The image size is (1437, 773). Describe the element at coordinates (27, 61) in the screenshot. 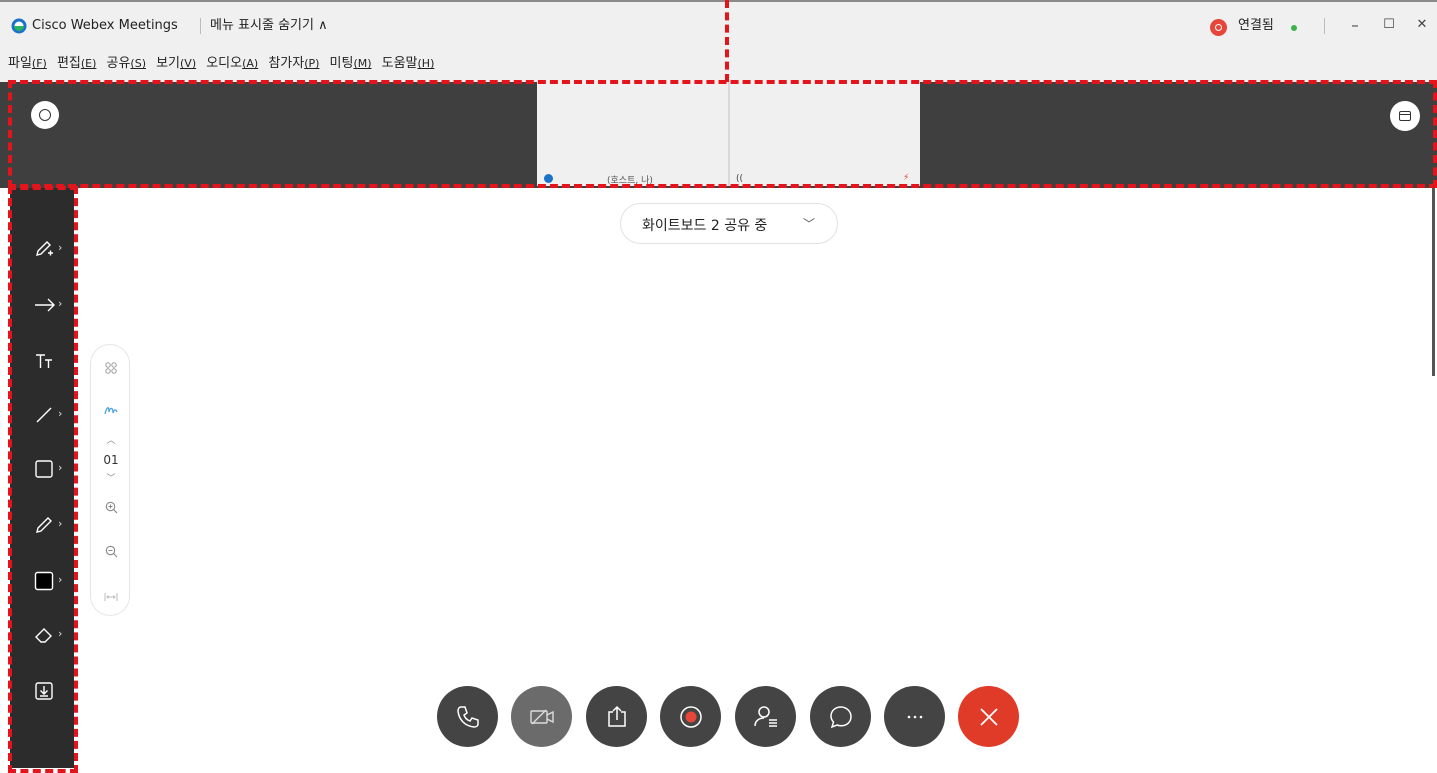

I see `menu-file: 파일(F)` at that location.